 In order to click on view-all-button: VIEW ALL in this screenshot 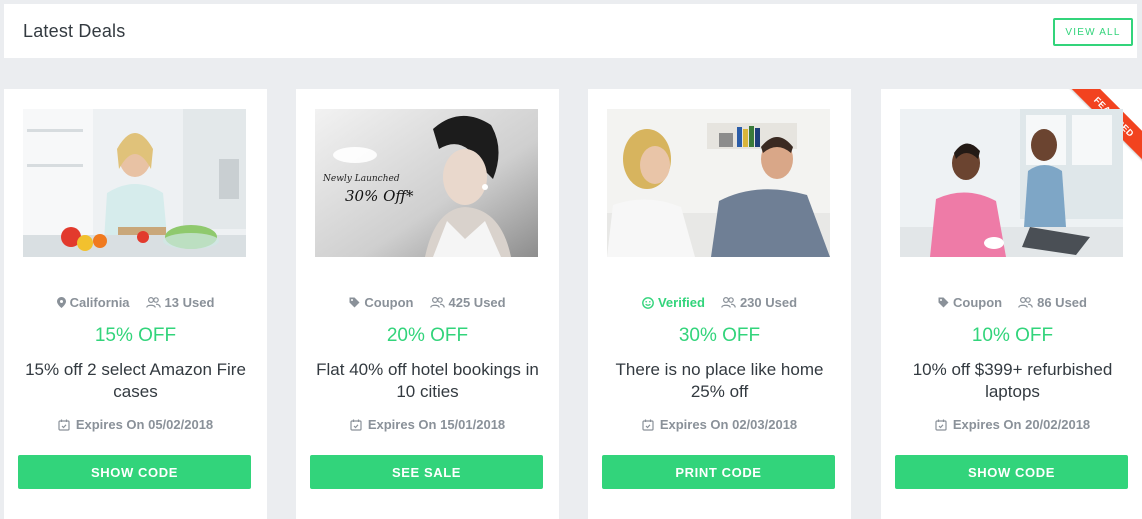, I will do `click(1093, 32)`.